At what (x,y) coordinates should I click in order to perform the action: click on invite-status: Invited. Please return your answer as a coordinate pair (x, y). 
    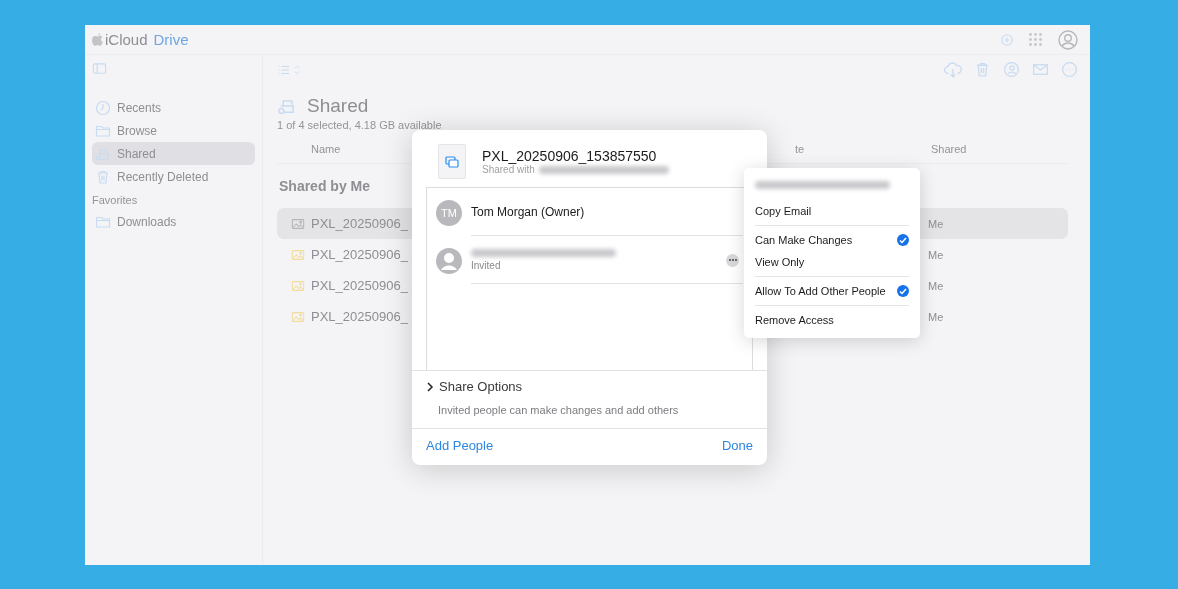
    Looking at the image, I should click on (486, 265).